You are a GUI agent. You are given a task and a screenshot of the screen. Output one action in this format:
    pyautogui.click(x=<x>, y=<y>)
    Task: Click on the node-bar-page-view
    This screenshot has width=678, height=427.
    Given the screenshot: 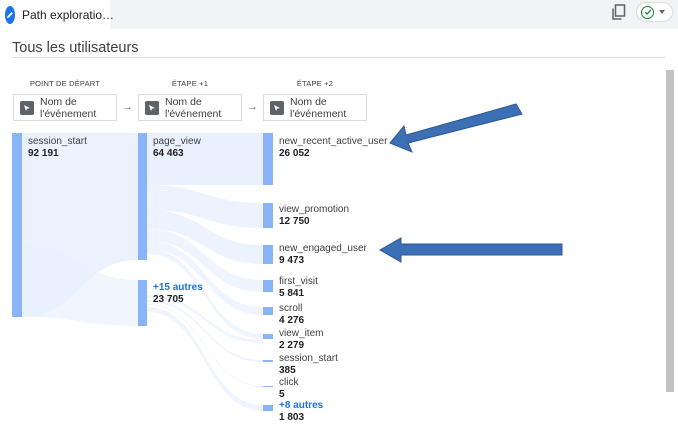 What is the action you would take?
    pyautogui.click(x=142, y=196)
    